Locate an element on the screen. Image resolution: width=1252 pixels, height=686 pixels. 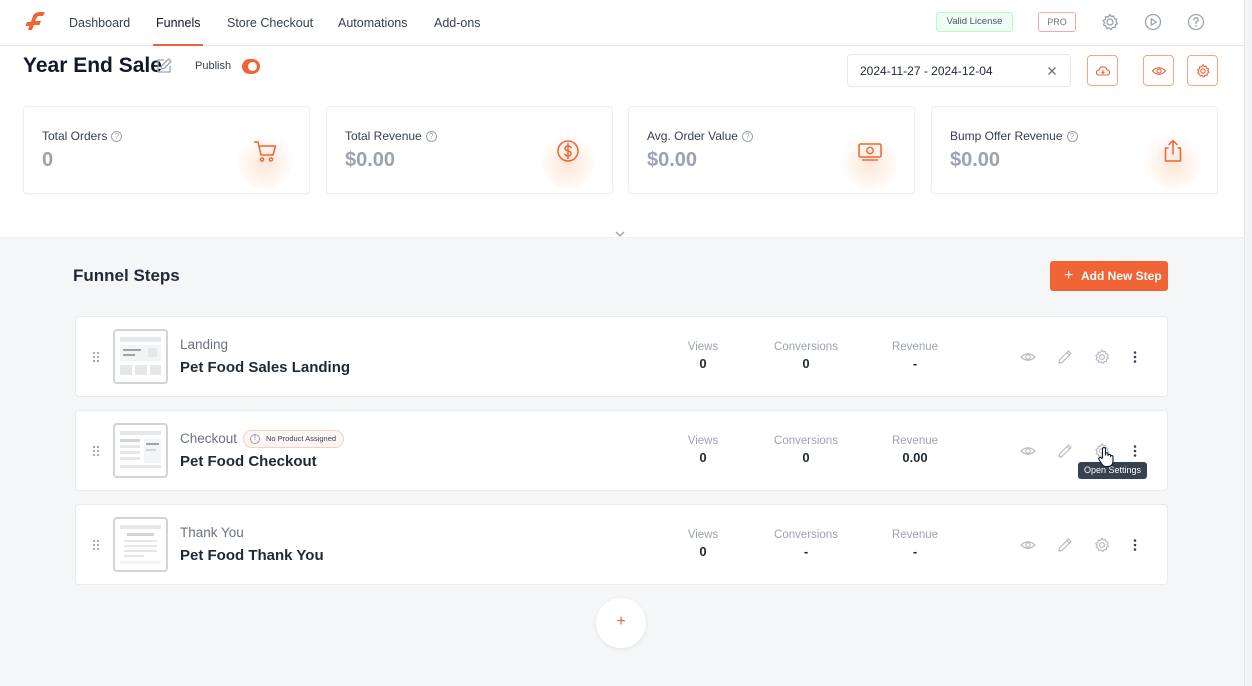
add-new-step-label: Add New Step is located at coordinates (1121, 276).